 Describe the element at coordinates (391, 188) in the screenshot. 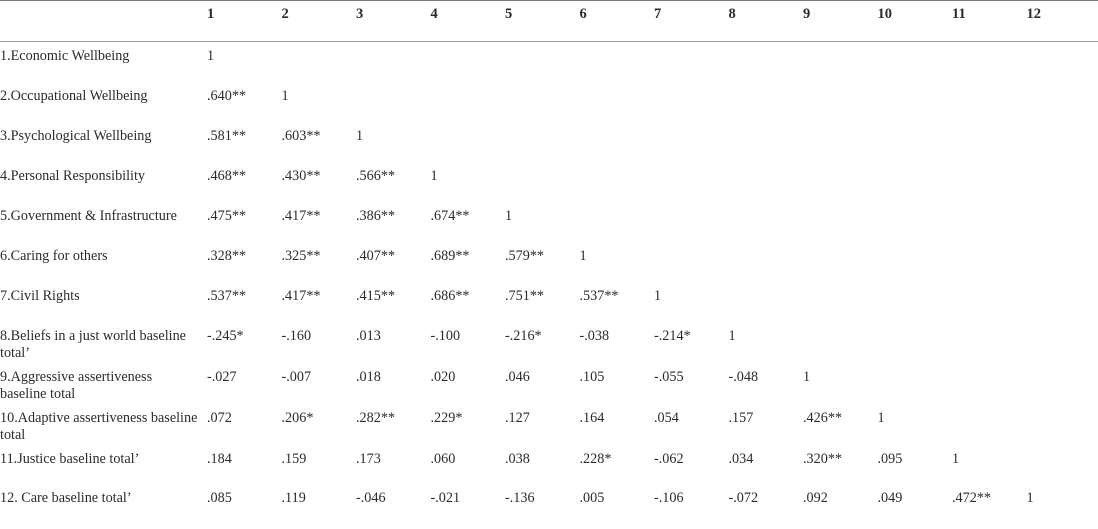

I see `correlation-cell: .566**` at that location.